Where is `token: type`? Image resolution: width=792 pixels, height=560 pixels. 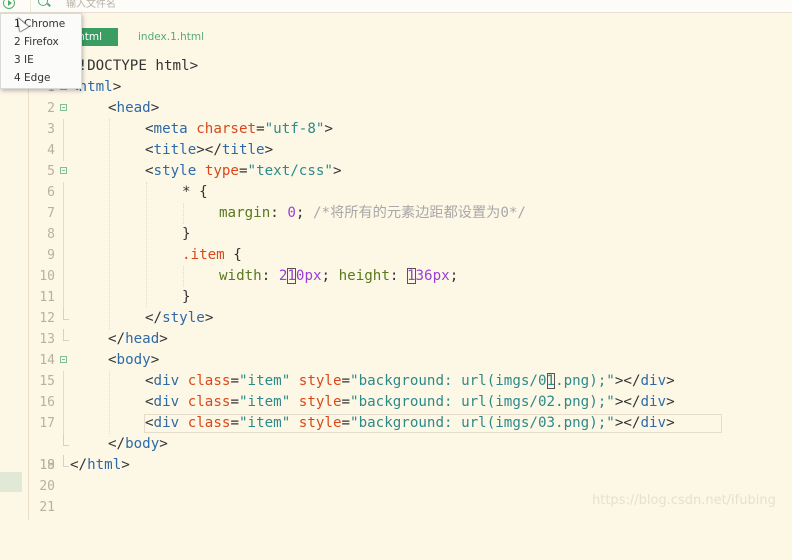 token: type is located at coordinates (221, 171).